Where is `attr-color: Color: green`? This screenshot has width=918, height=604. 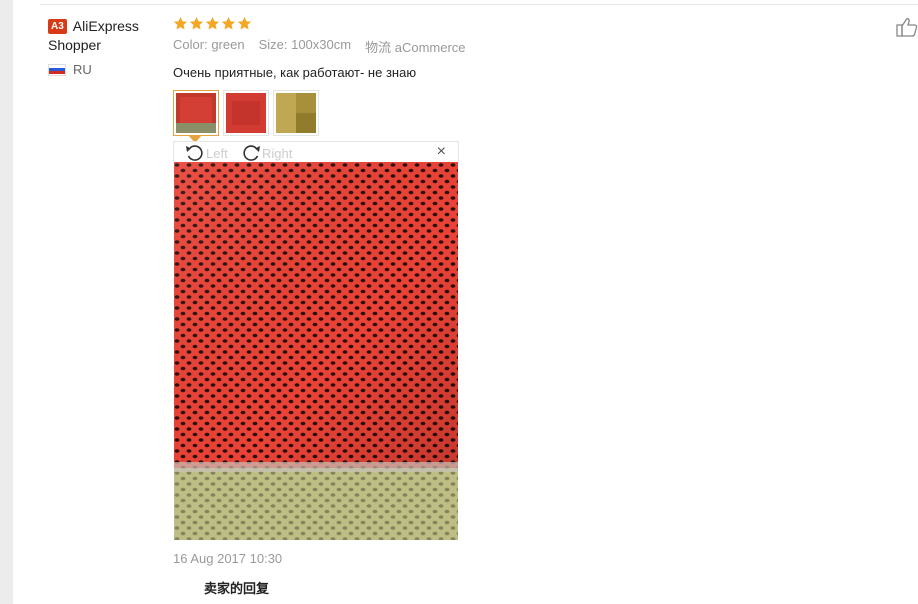
attr-color: Color: green is located at coordinates (209, 46).